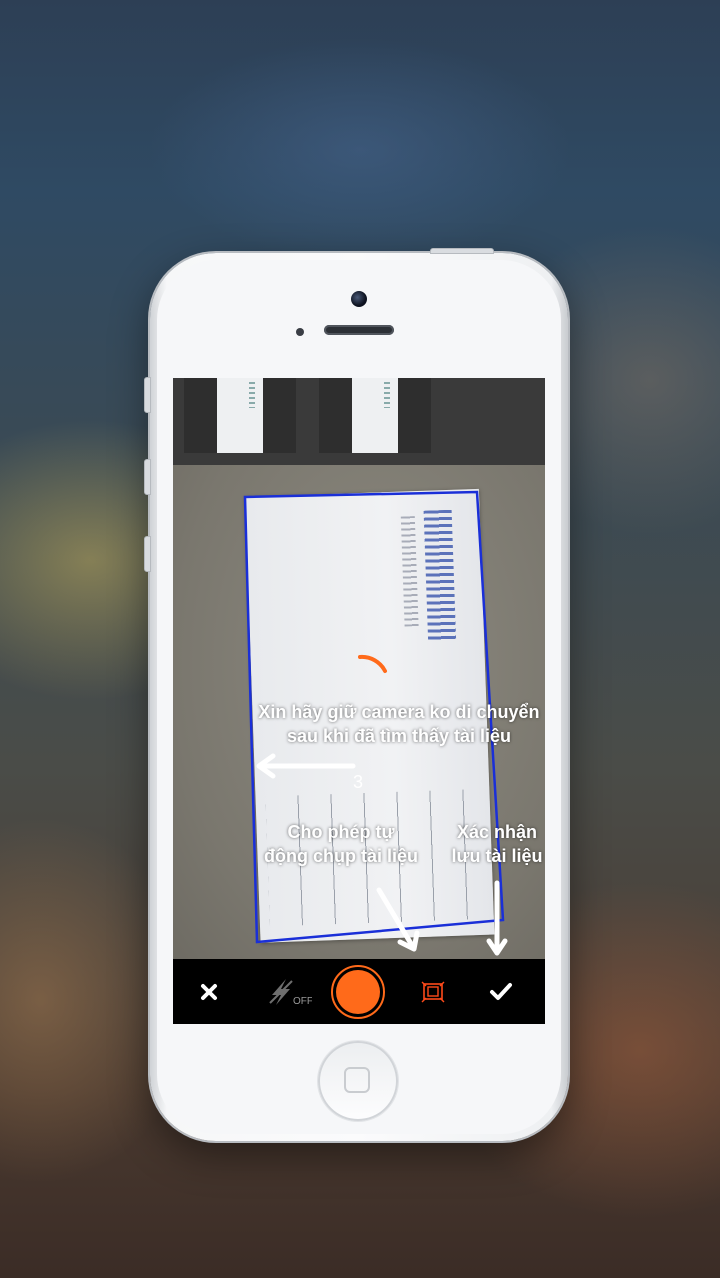 This screenshot has width=720, height=1278. I want to click on volume-down-button, so click(147, 554).